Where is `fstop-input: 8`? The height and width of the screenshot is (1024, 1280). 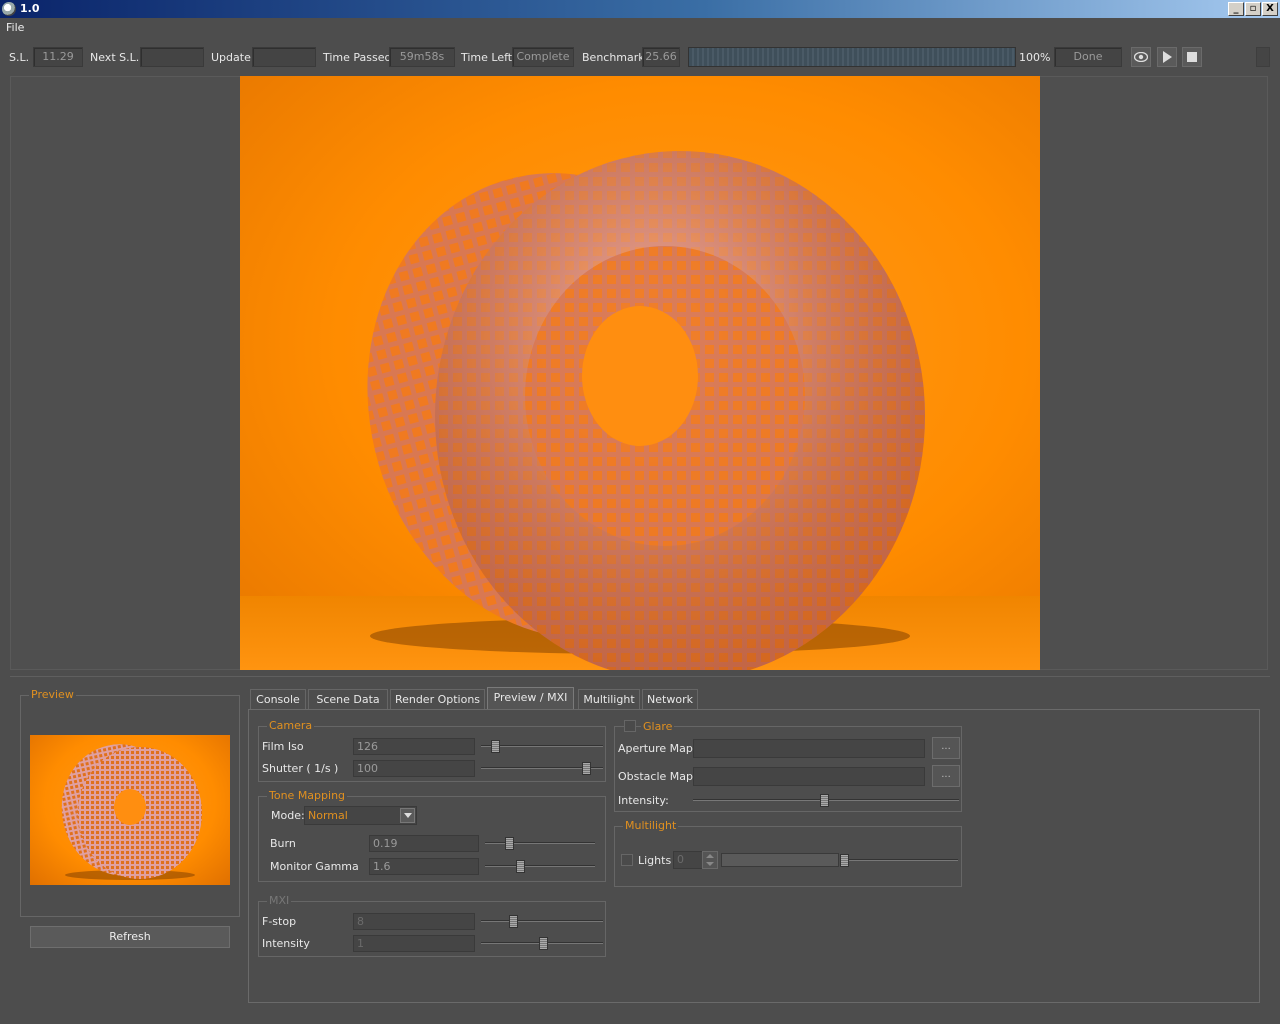 fstop-input: 8 is located at coordinates (414, 921).